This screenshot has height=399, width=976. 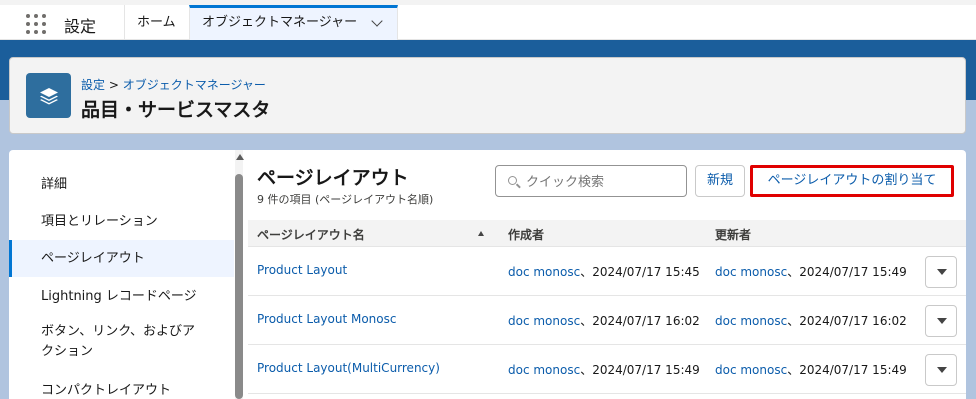 I want to click on modified-date: 、2024/07/17 16:02, so click(x=847, y=321).